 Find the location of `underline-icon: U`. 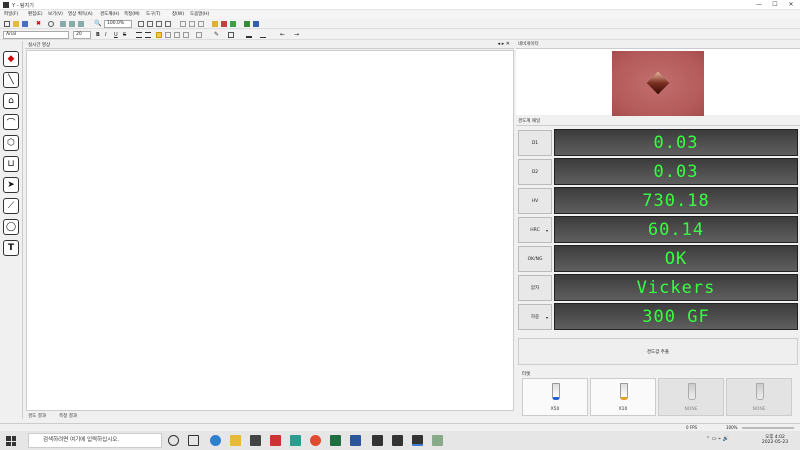

underline-icon: U is located at coordinates (117, 35).